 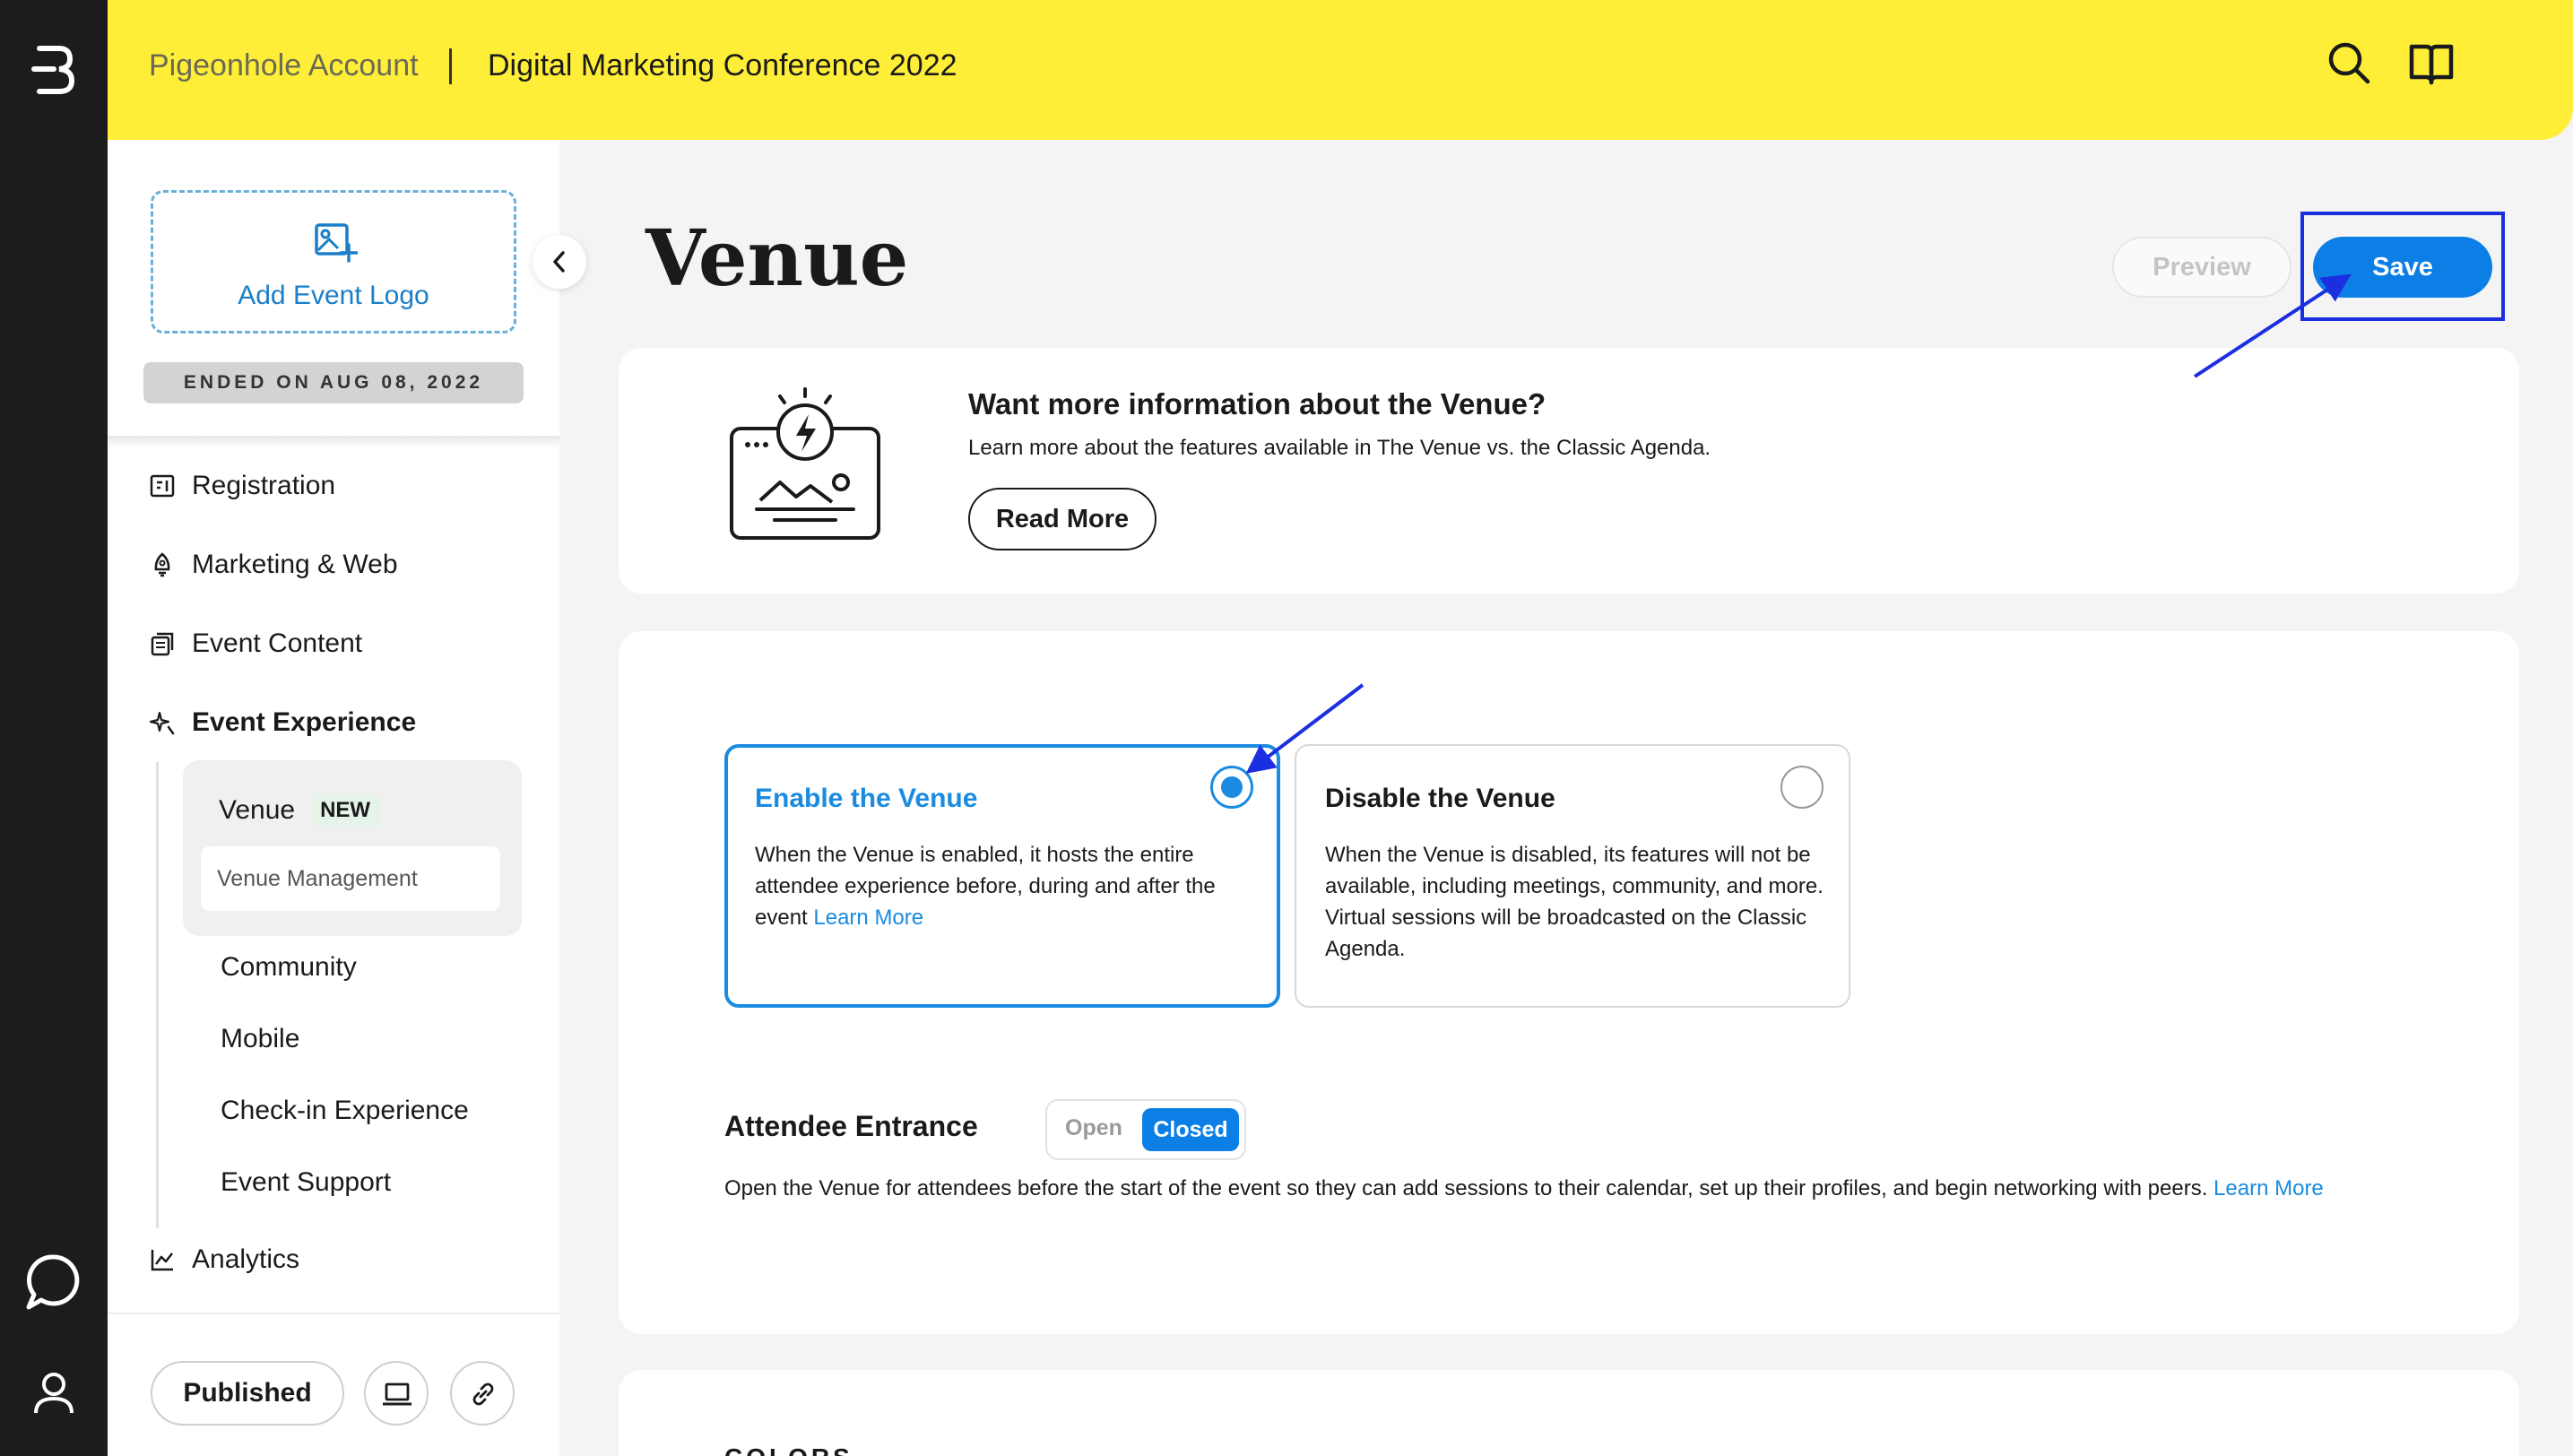 I want to click on chart-icon, so click(x=162, y=1260).